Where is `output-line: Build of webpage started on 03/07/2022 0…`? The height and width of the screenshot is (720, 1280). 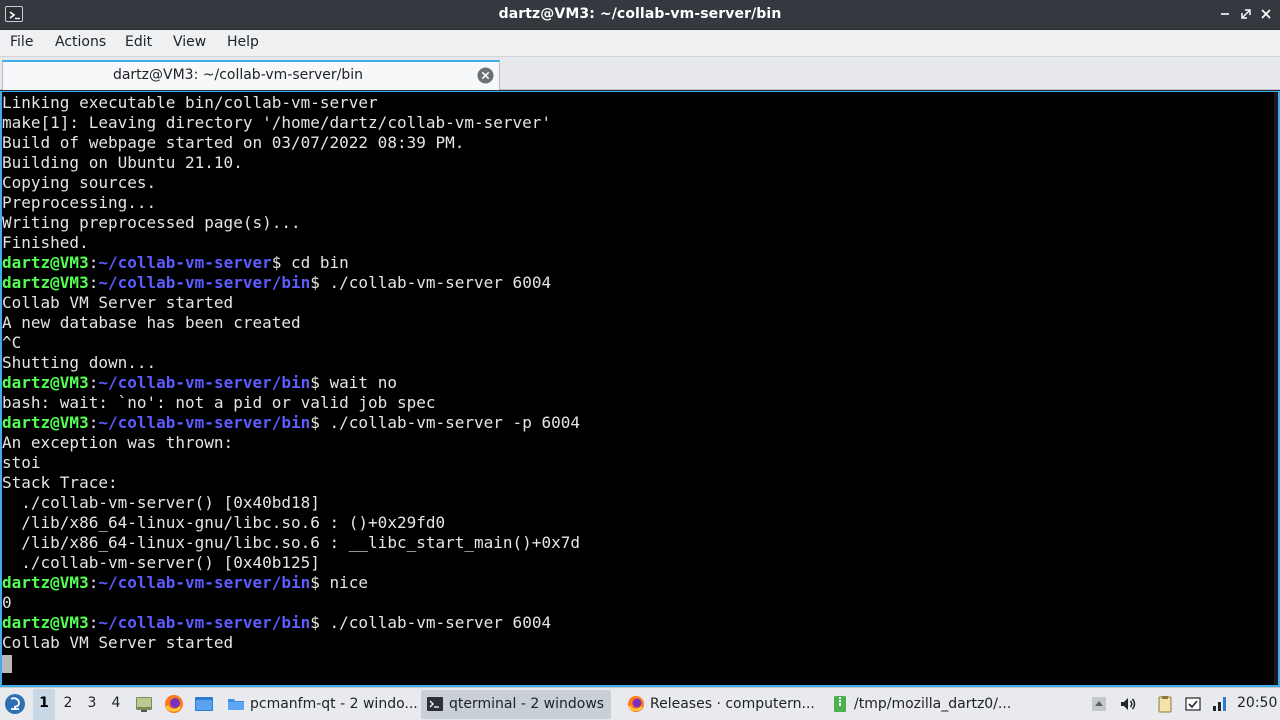
output-line: Build of webpage started on 03/07/2022 0… is located at coordinates (233, 142).